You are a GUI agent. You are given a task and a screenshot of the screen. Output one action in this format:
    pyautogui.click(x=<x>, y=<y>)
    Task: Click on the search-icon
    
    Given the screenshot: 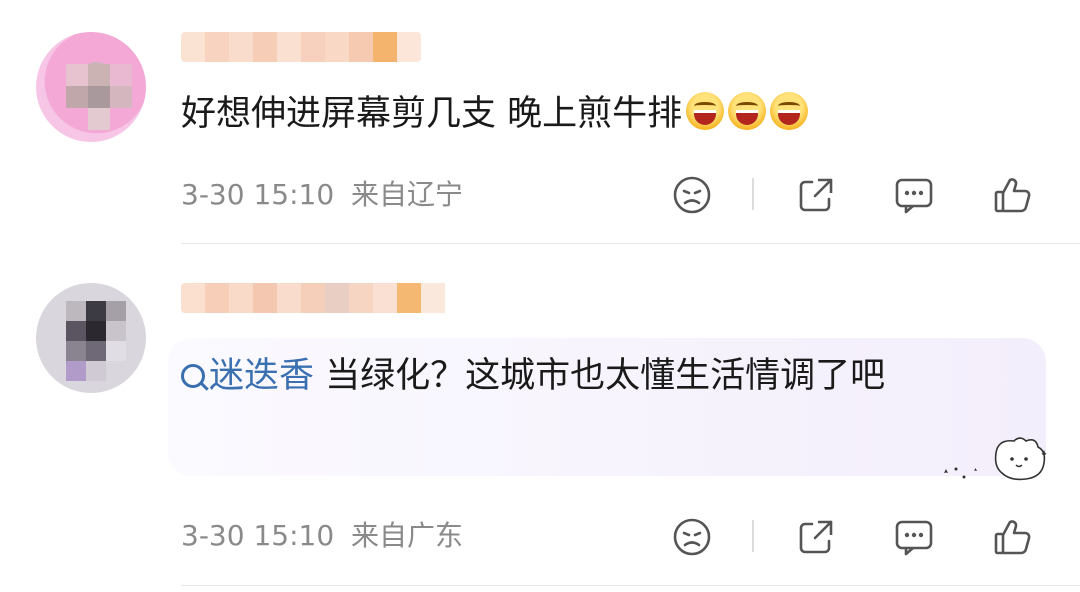 What is the action you would take?
    pyautogui.click(x=193, y=376)
    